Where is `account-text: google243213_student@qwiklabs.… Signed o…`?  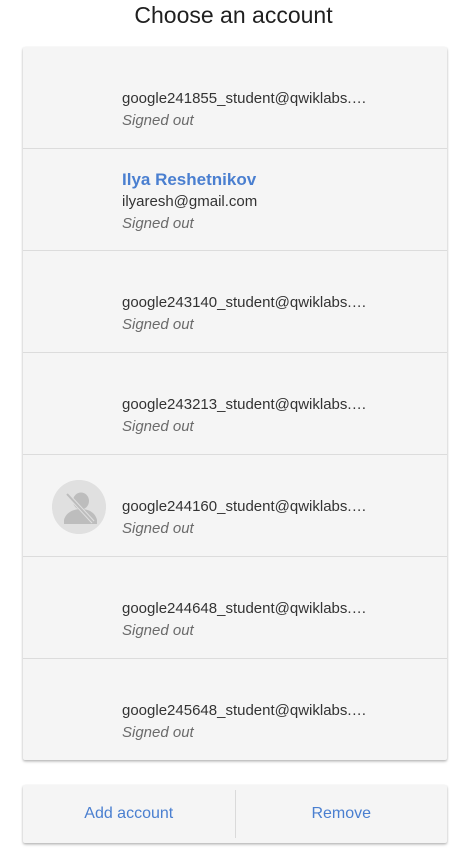 account-text: google243213_student@qwiklabs.… Signed o… is located at coordinates (272, 416).